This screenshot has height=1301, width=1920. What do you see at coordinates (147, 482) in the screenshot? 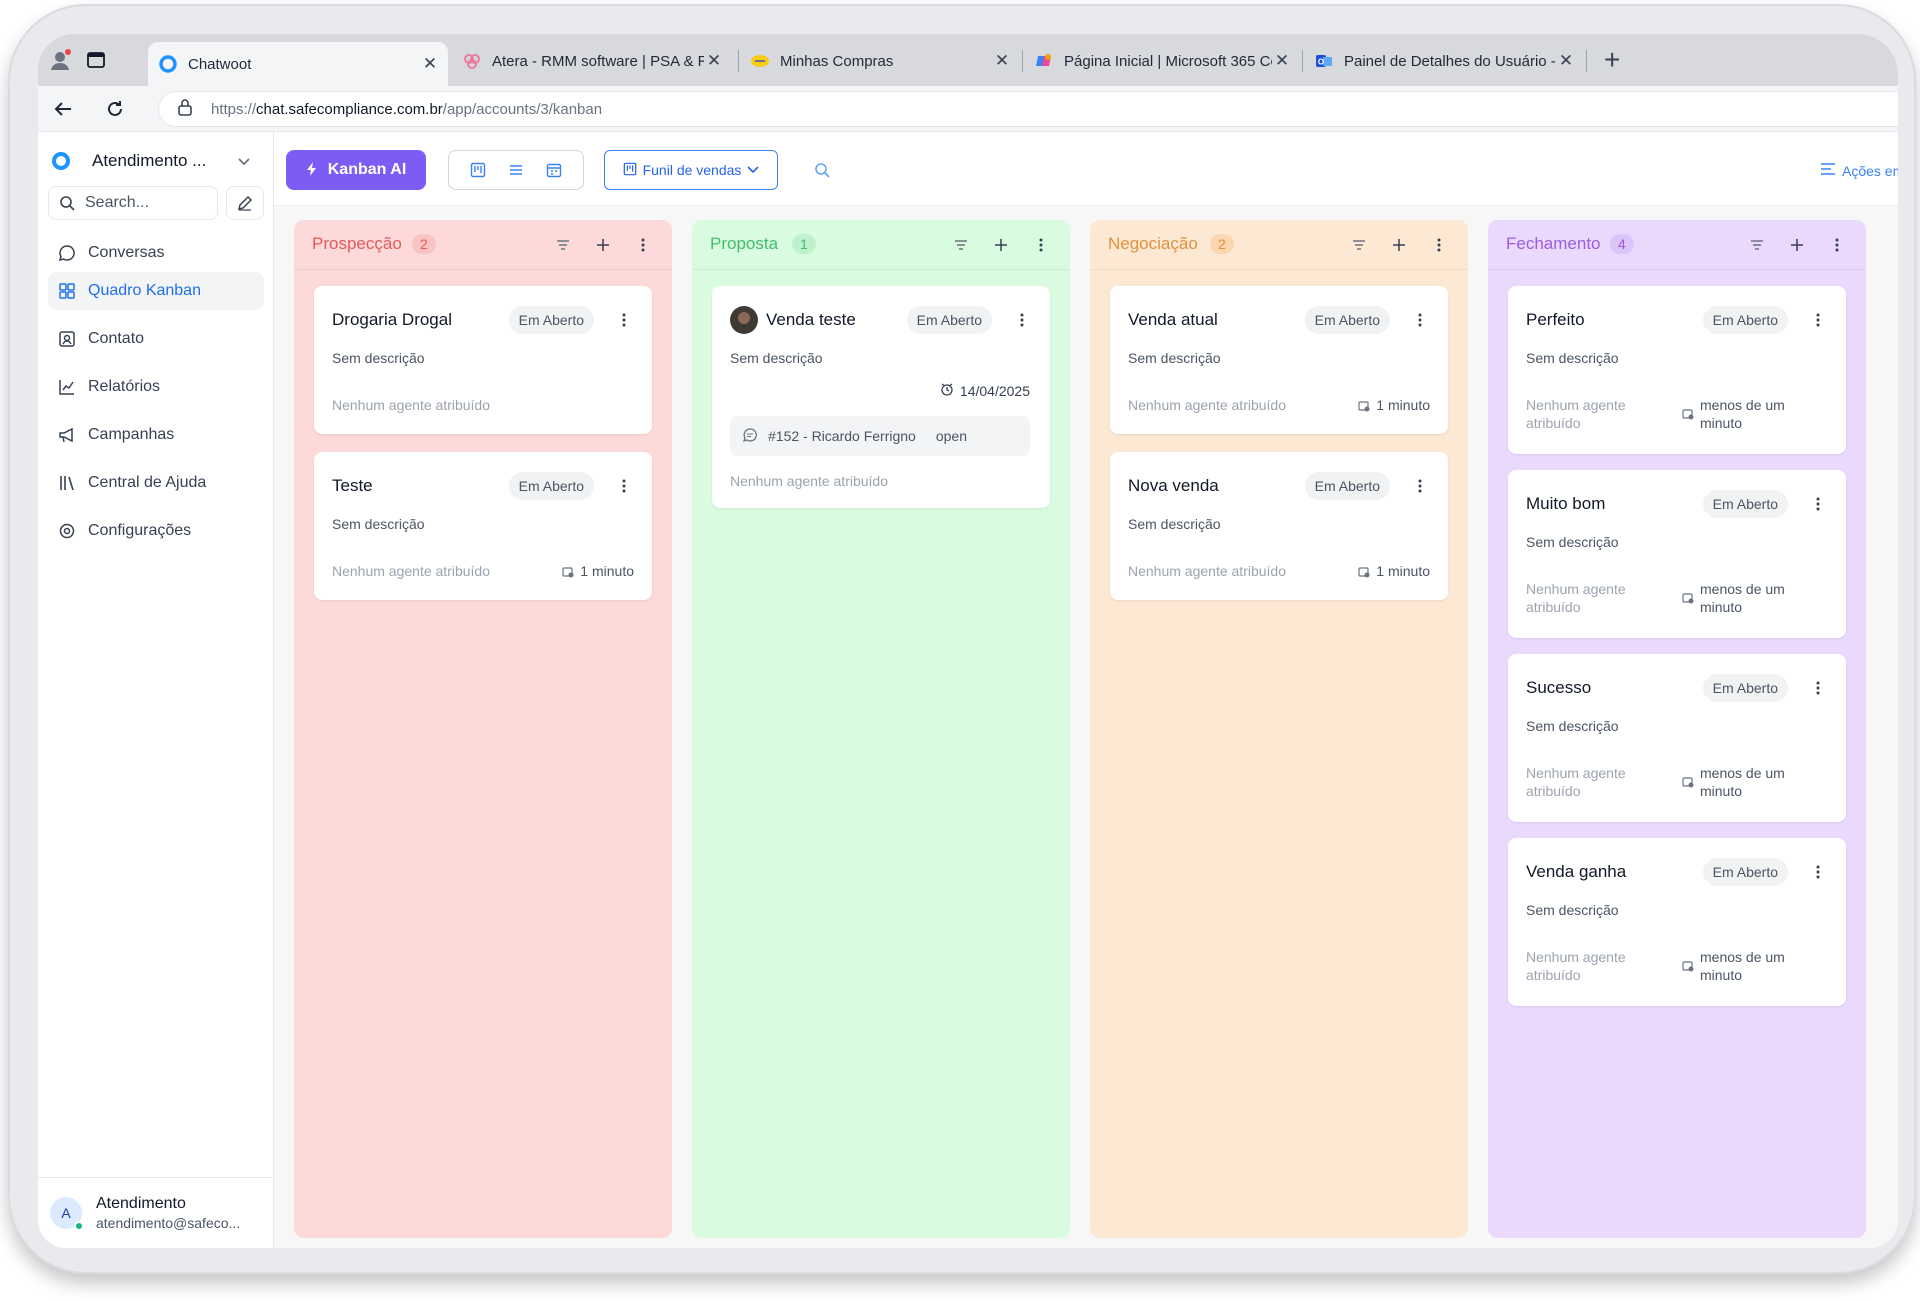
I see `sidebar-item-label: Central de Ajuda` at bounding box center [147, 482].